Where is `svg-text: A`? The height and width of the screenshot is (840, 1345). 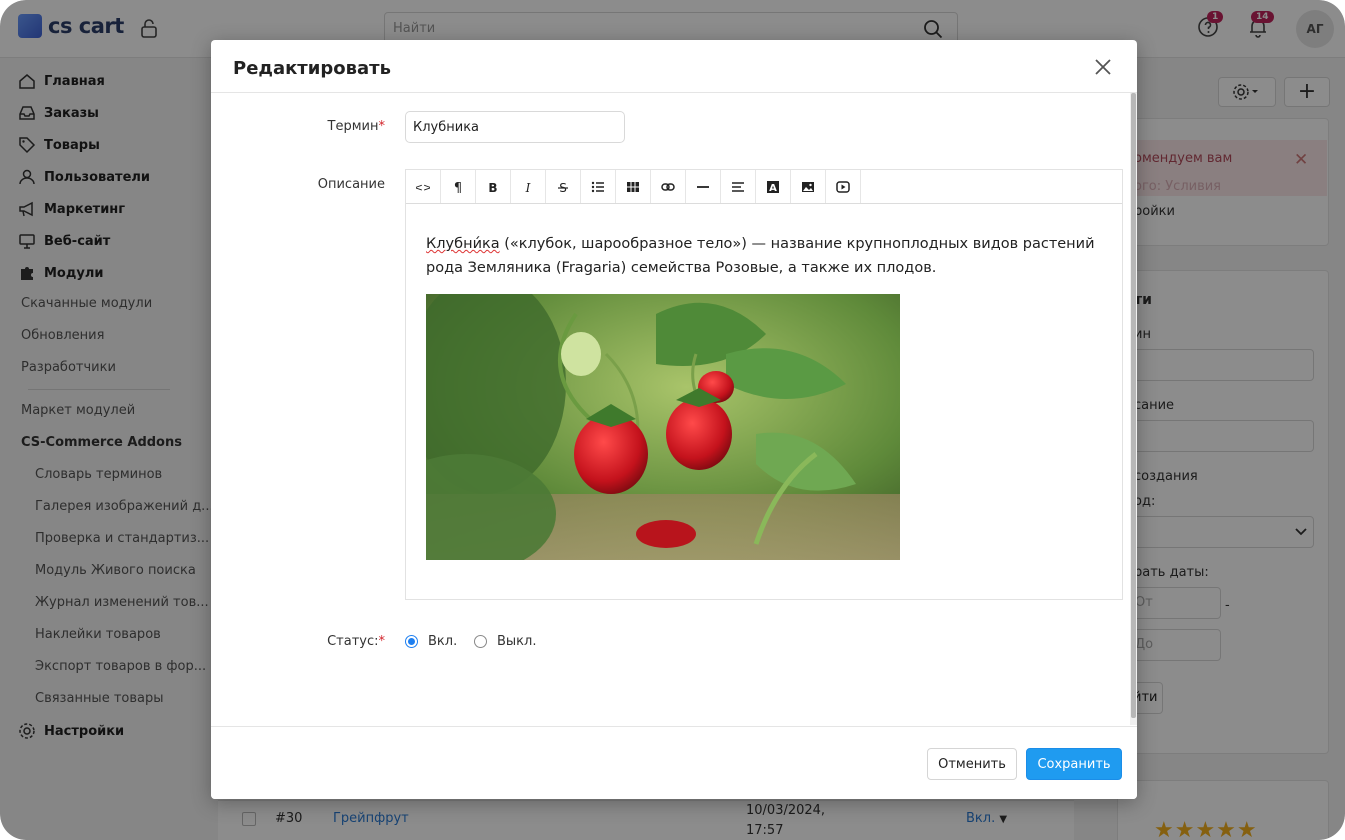 svg-text: A is located at coordinates (773, 188).